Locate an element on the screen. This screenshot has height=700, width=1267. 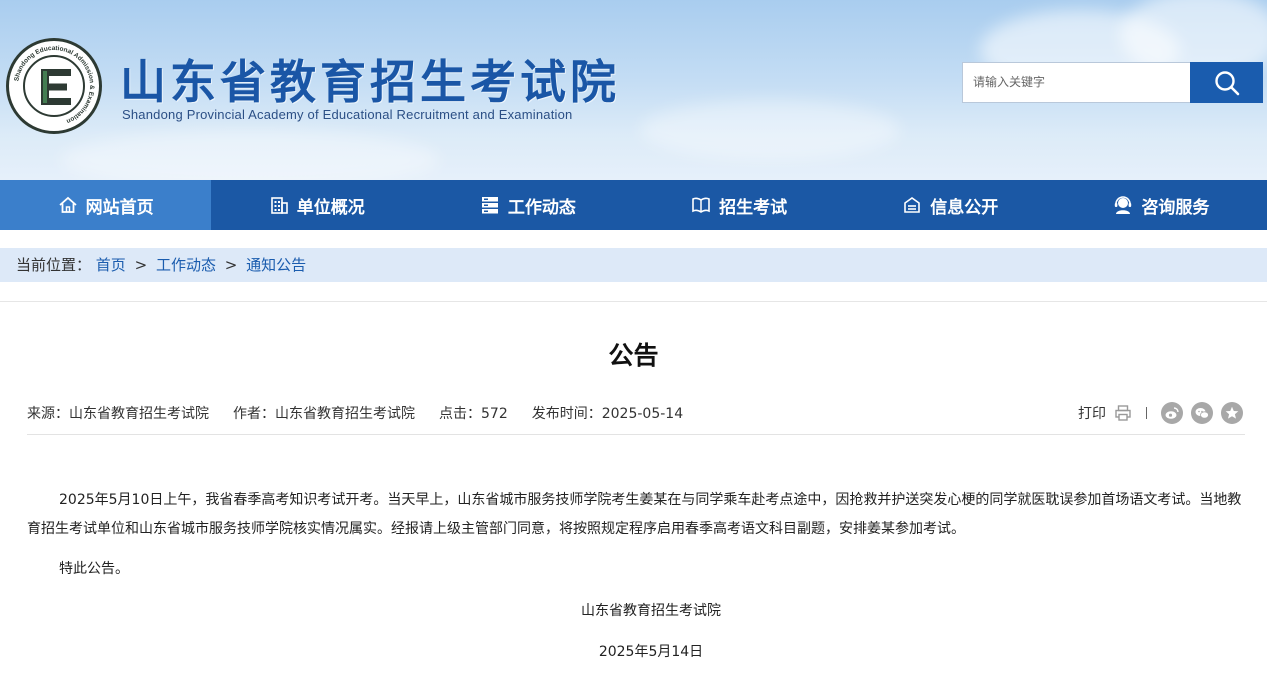
meta-source: 来源：山东省教育招生考试院 is located at coordinates (118, 414).